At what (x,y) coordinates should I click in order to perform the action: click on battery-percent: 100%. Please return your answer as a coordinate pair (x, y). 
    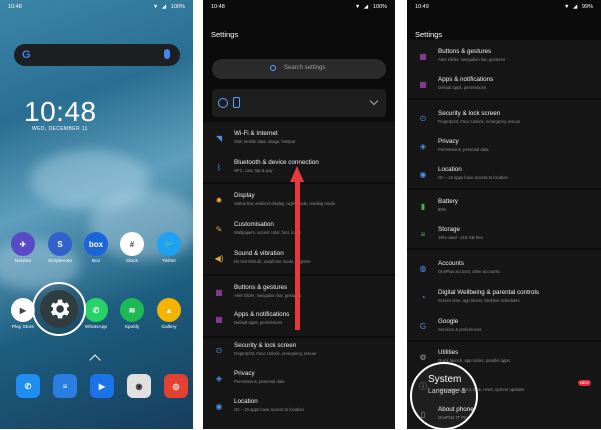
    Looking at the image, I should click on (379, 7).